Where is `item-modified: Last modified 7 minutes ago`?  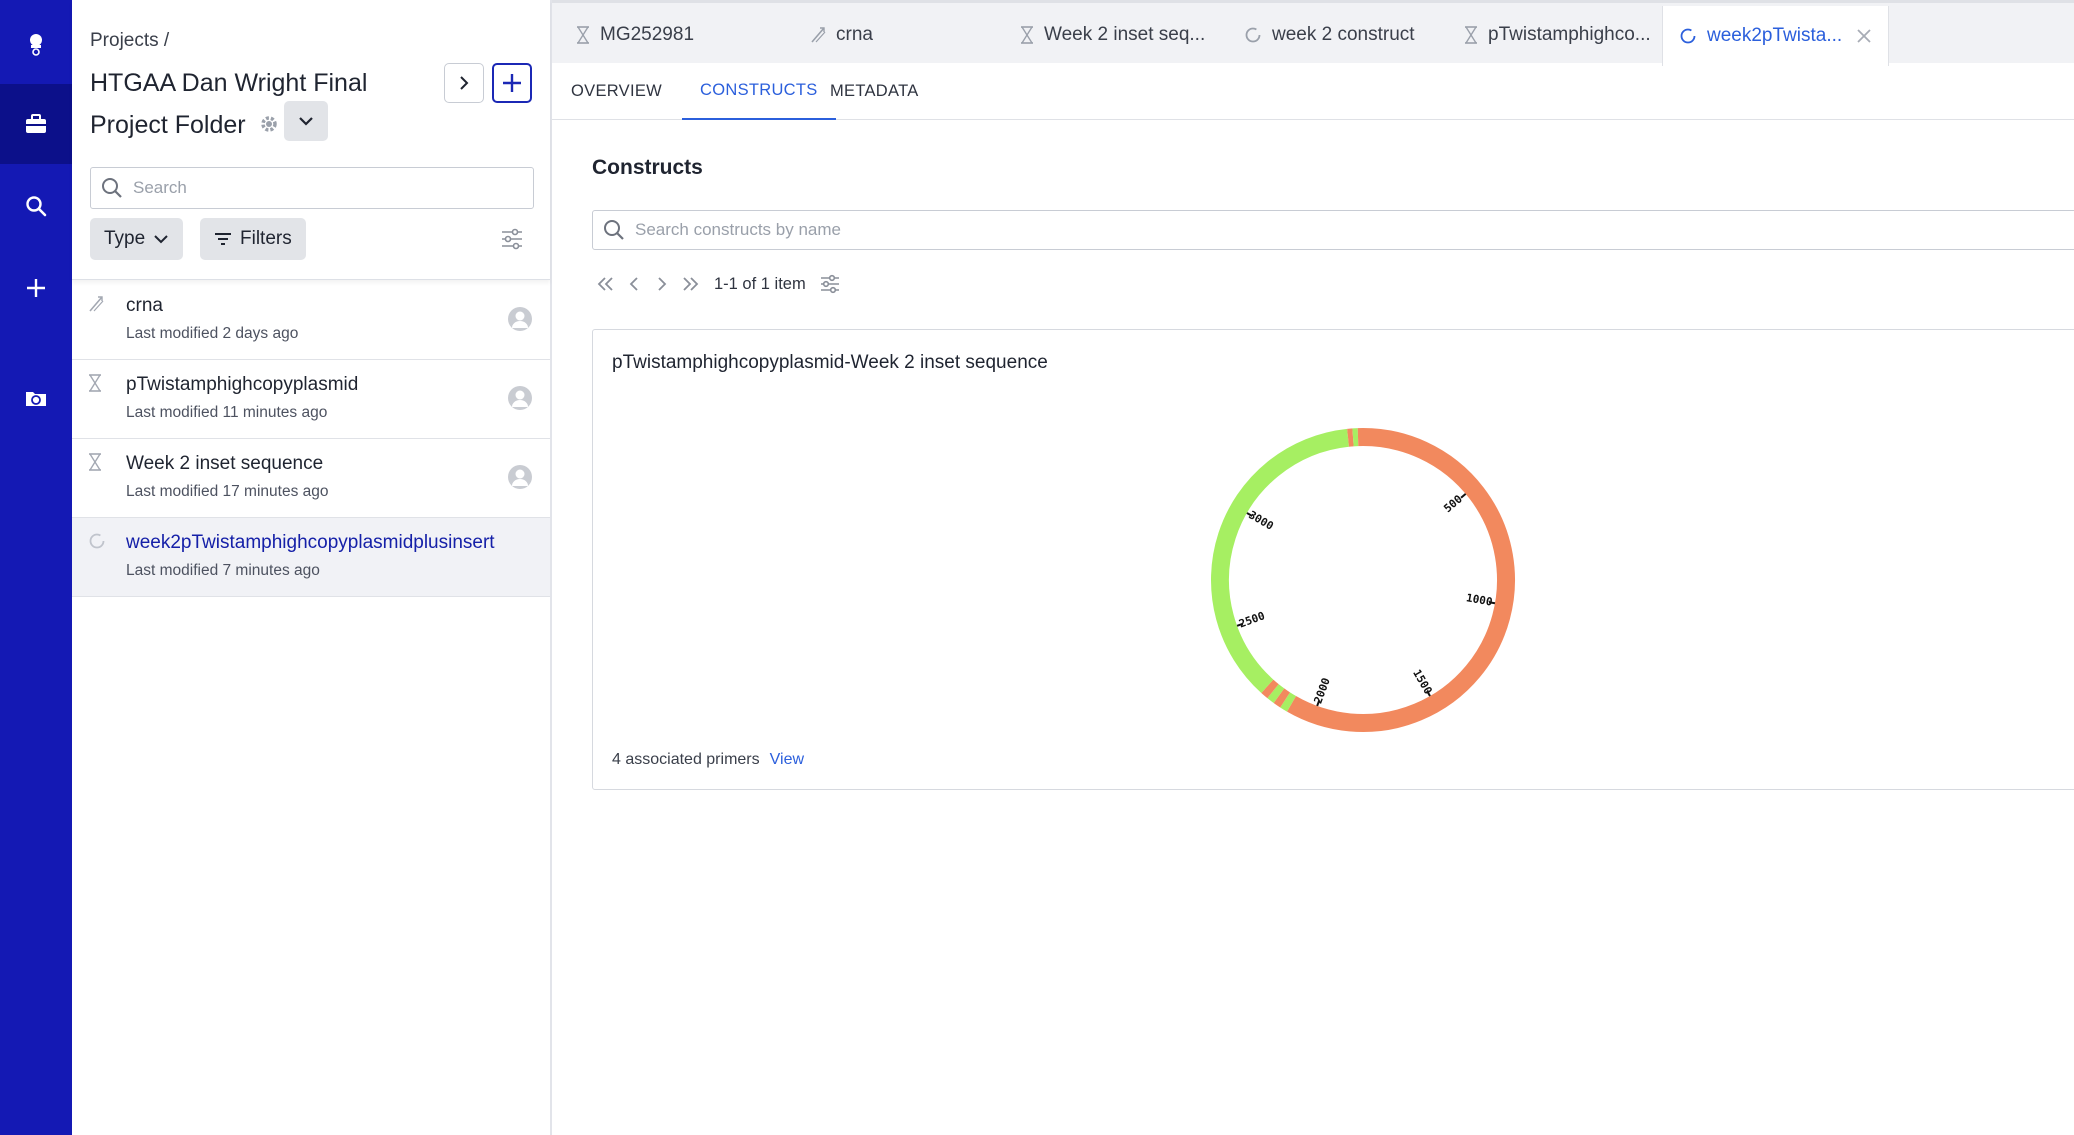 item-modified: Last modified 7 minutes ago is located at coordinates (223, 570).